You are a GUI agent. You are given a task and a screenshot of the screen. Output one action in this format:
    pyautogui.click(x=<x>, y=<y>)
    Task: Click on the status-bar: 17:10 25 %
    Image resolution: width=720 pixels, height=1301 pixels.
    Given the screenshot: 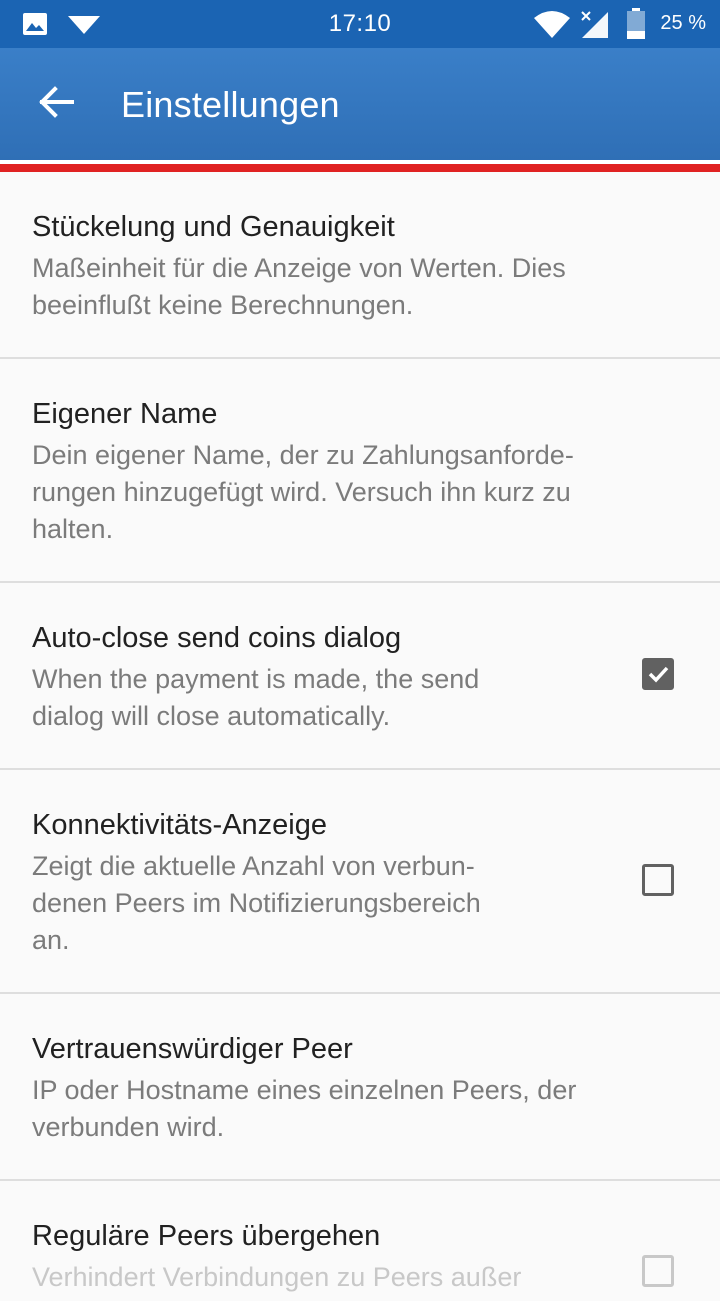 What is the action you would take?
    pyautogui.click(x=360, y=24)
    